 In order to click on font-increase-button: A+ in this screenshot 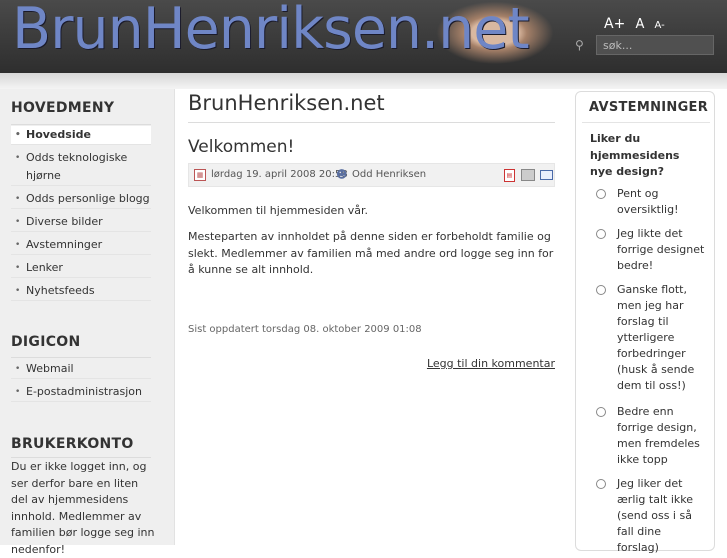, I will do `click(614, 24)`.